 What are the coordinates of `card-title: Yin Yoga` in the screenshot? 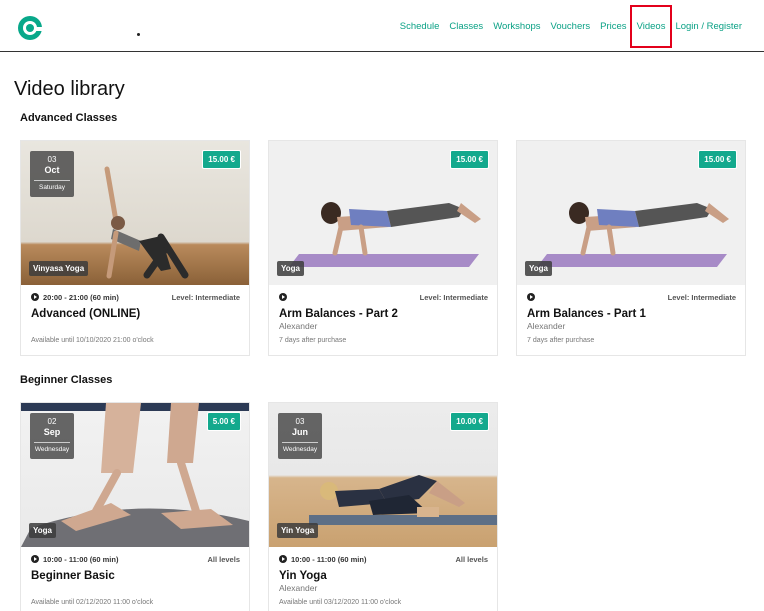 It's located at (303, 576).